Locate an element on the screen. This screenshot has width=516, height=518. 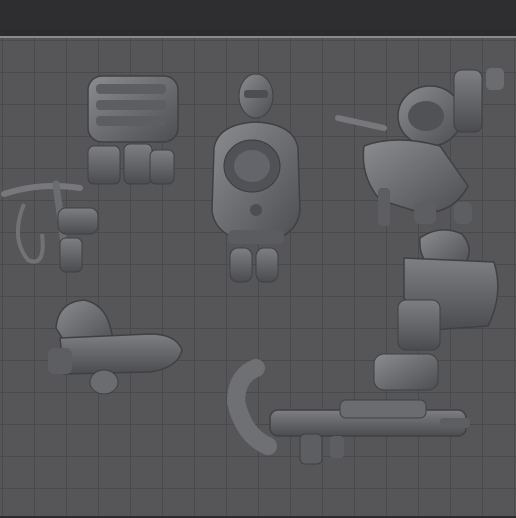
kneeling-soldier-part is located at coordinates (419, 147).